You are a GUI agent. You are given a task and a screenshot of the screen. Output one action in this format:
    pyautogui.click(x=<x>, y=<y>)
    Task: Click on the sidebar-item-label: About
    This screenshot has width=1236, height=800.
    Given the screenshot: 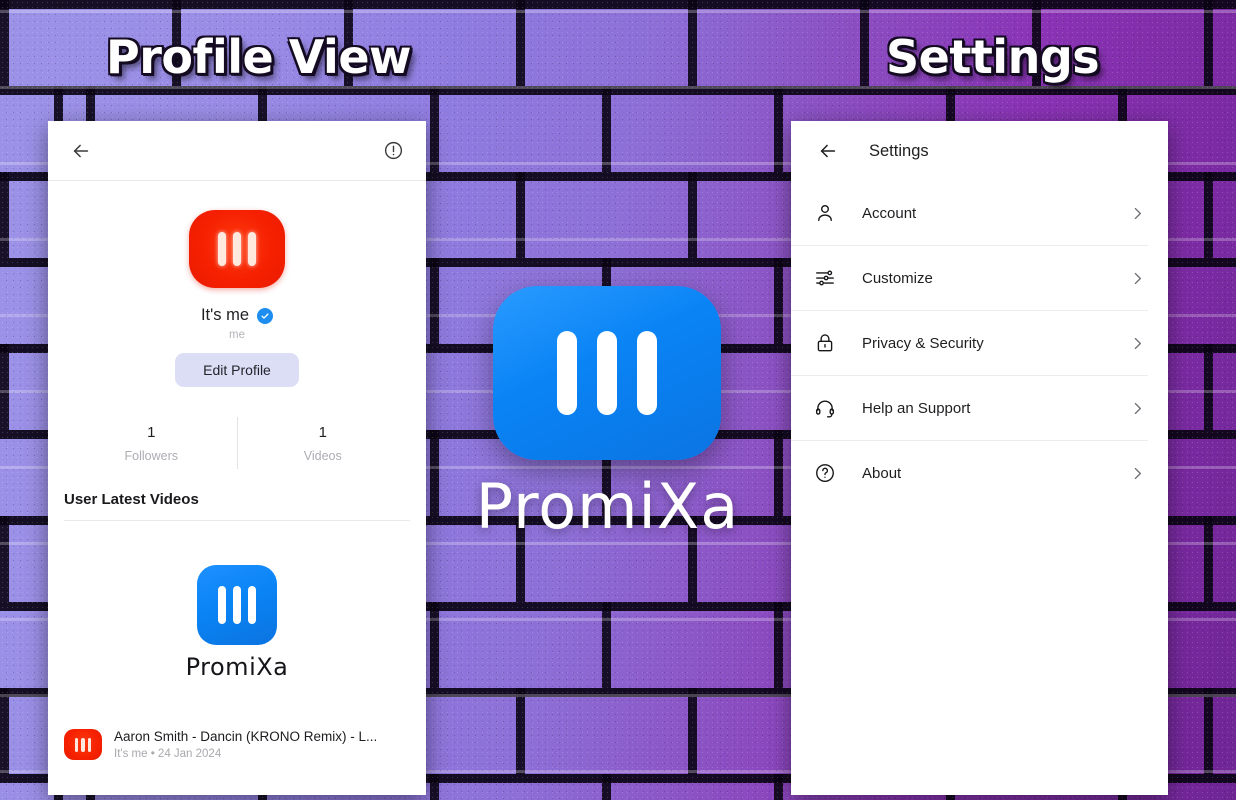 What is the action you would take?
    pyautogui.click(x=882, y=473)
    